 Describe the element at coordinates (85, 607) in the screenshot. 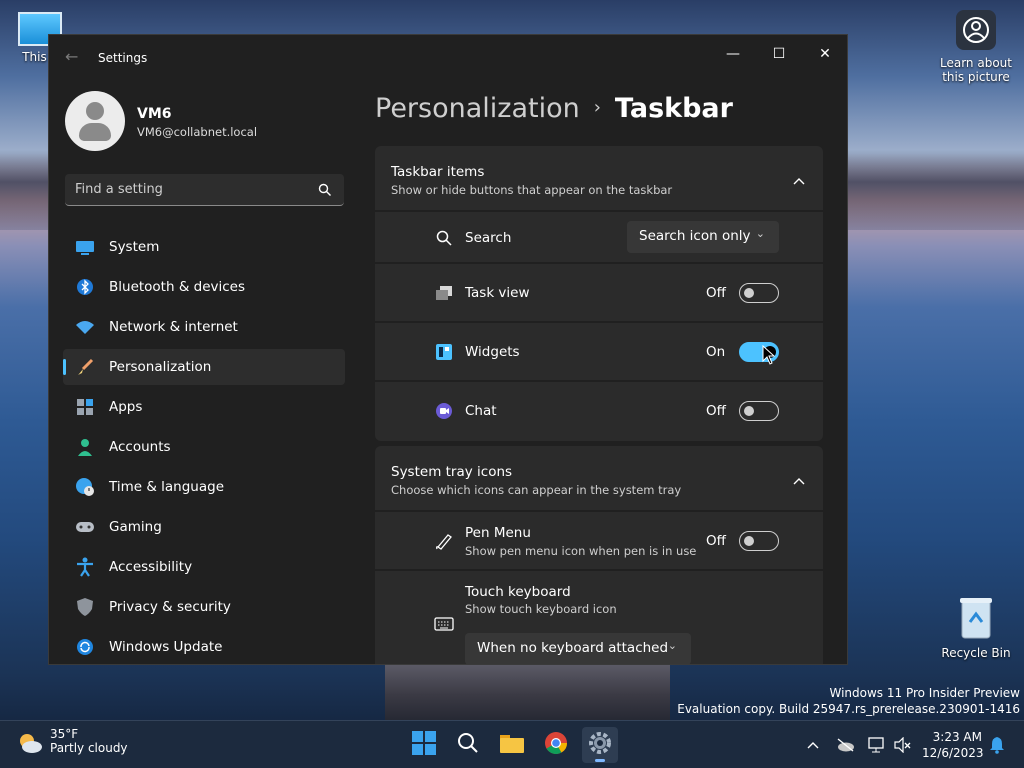

I see `shield-icon` at that location.